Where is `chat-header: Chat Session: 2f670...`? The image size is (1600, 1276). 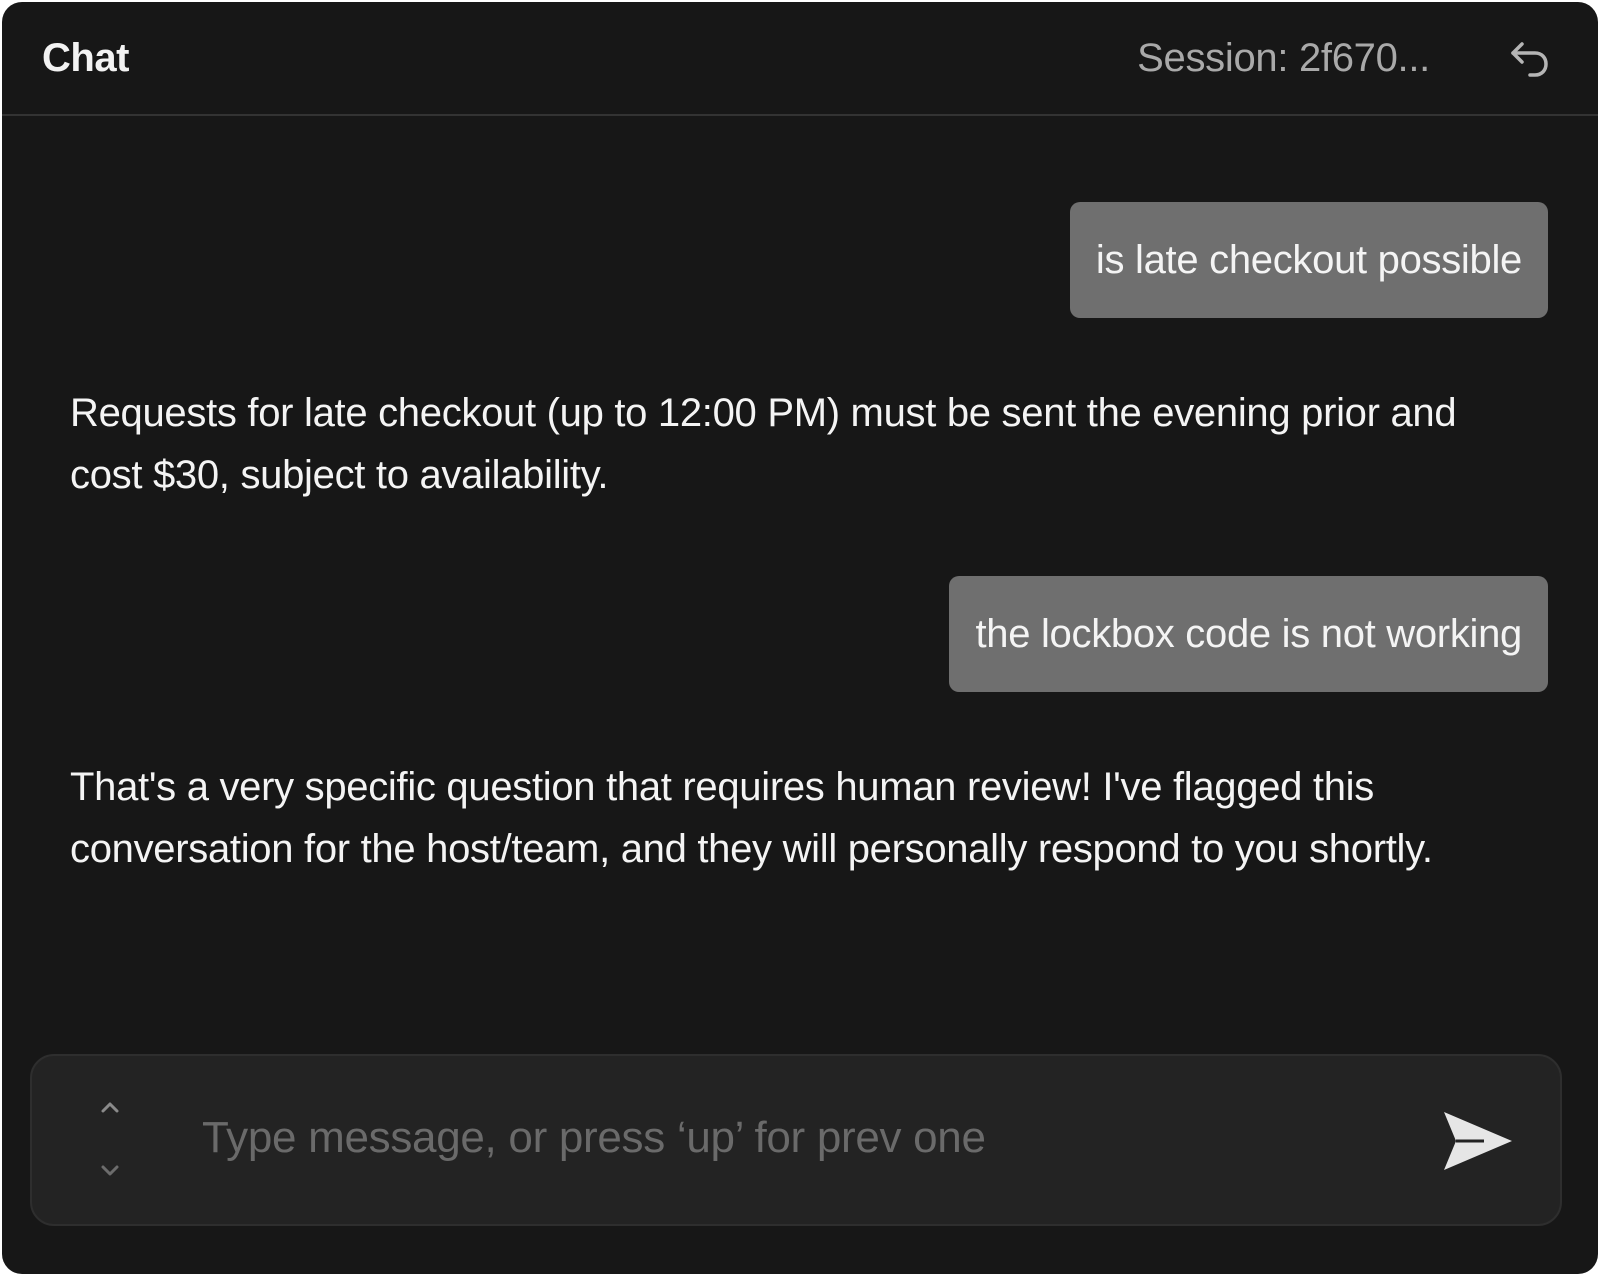
chat-header: Chat Session: 2f670... is located at coordinates (800, 59).